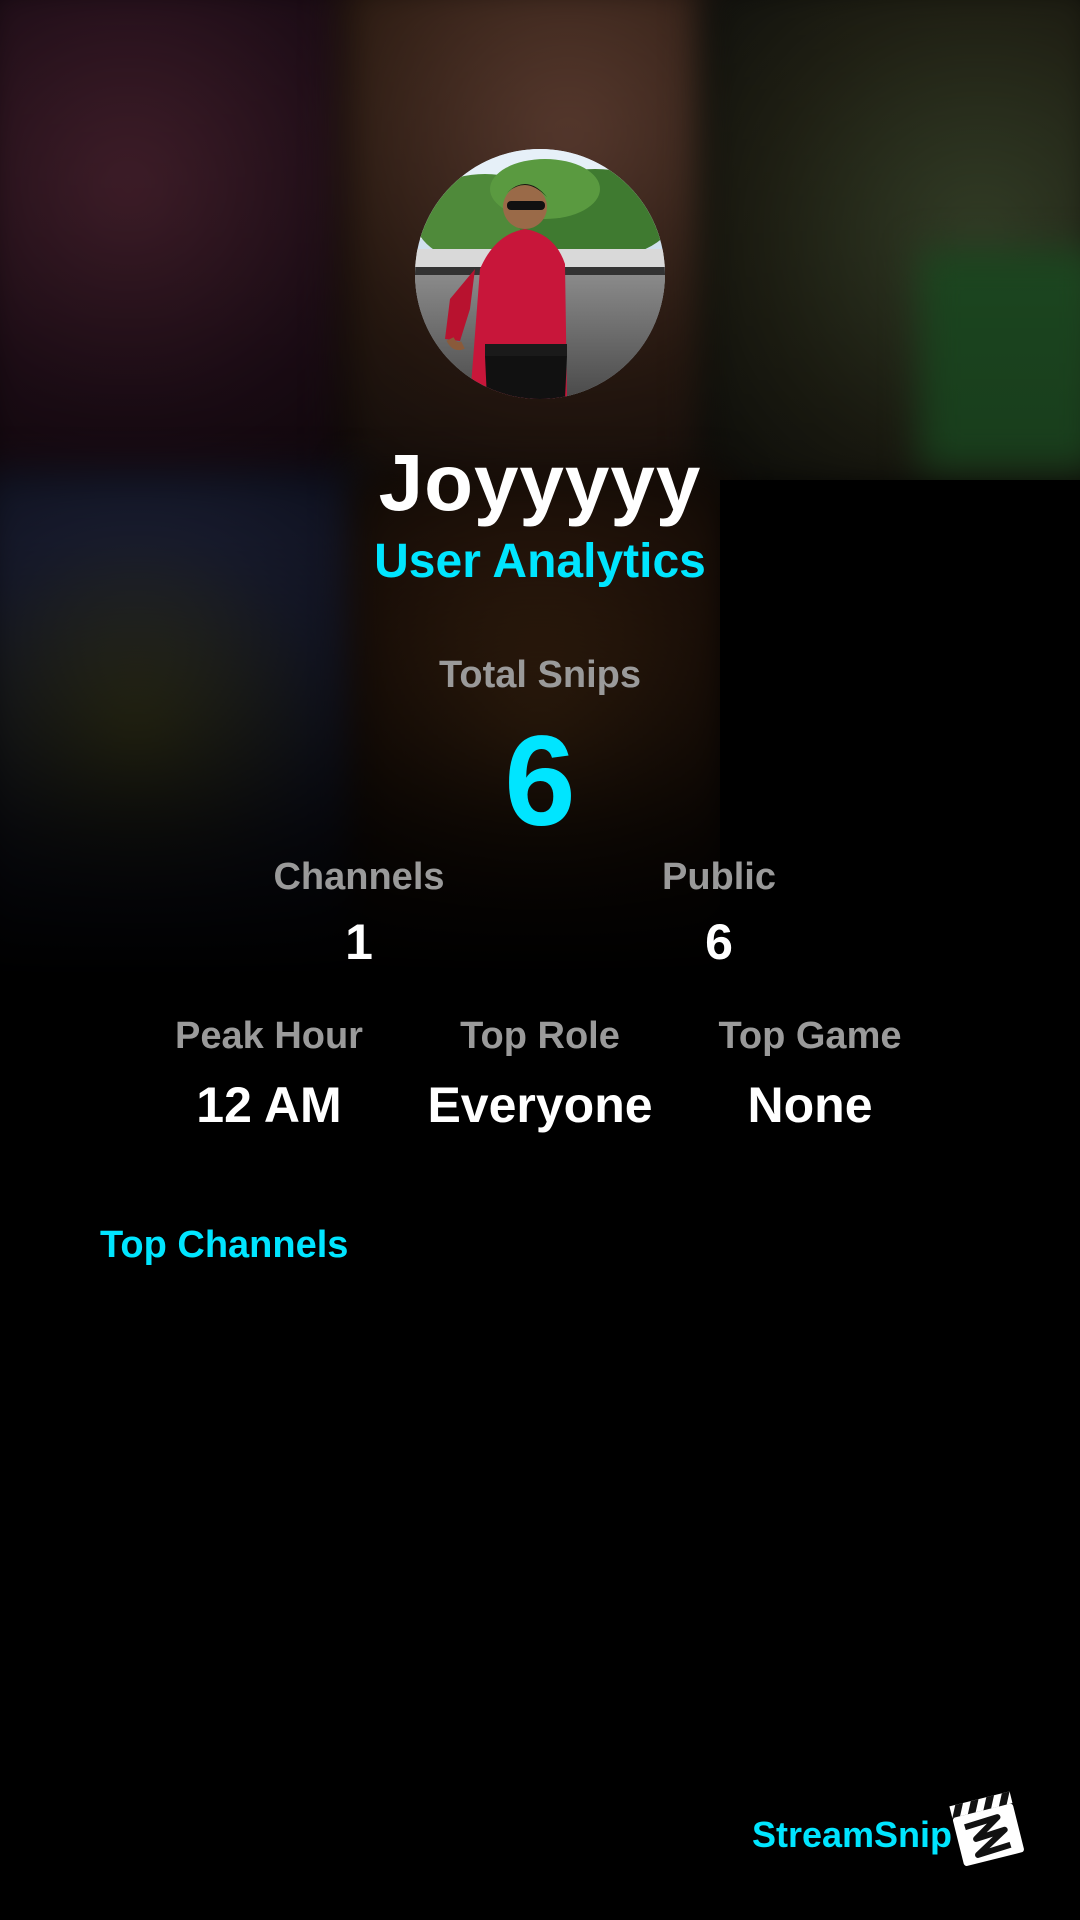 The width and height of the screenshot is (1080, 1920). Describe the element at coordinates (269, 1036) in the screenshot. I see `stat-label: Peak Hour` at that location.